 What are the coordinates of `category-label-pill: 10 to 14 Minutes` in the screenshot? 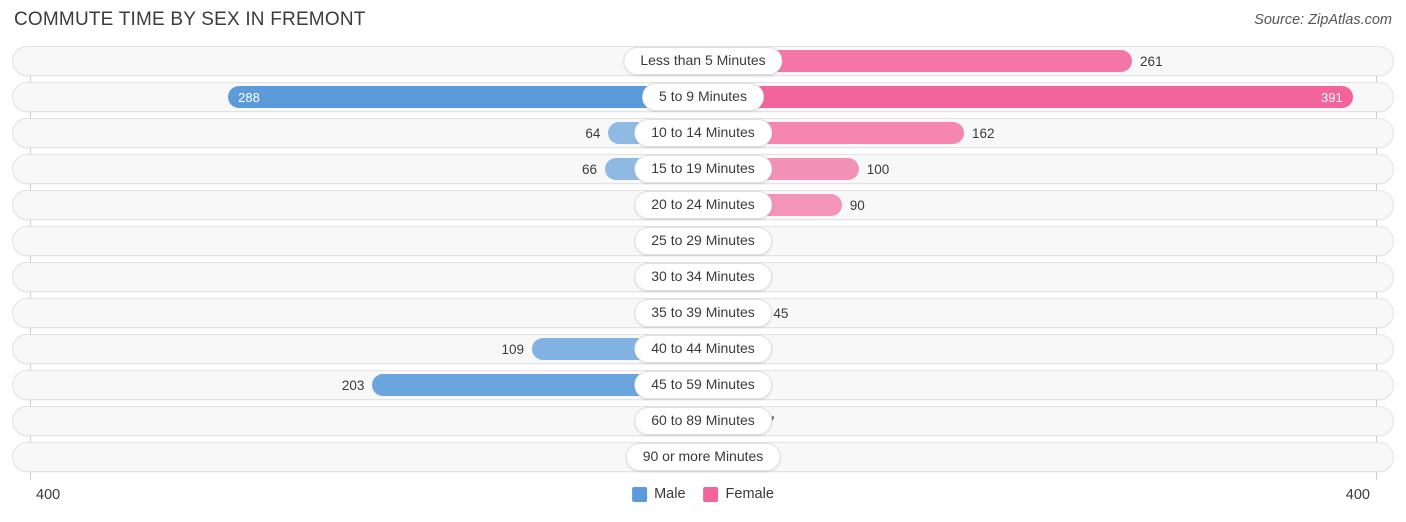 It's located at (703, 133).